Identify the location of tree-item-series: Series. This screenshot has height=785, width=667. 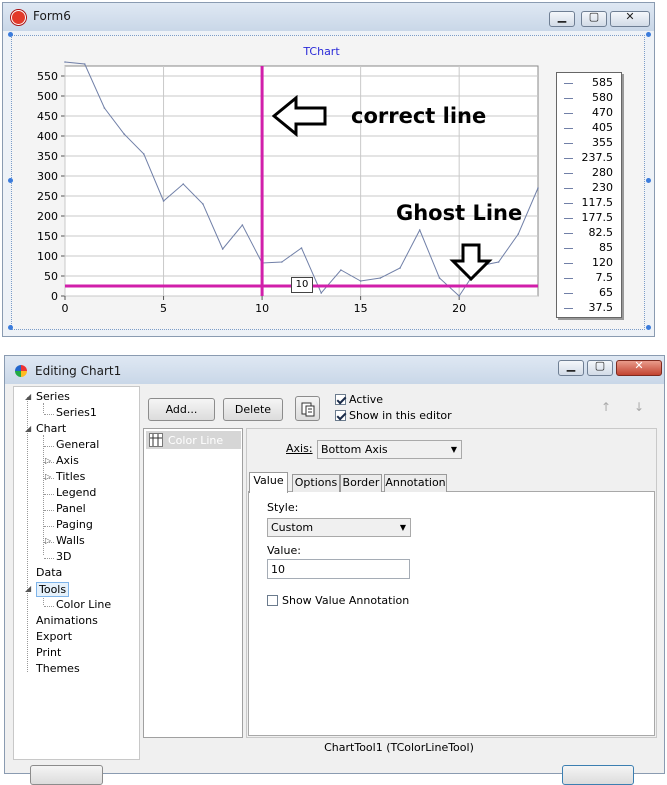
(53, 396).